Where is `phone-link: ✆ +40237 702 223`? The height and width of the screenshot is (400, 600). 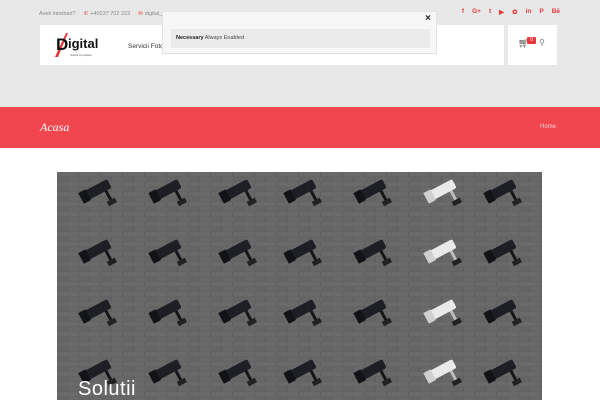
phone-link: ✆ +40237 702 223 is located at coordinates (107, 14).